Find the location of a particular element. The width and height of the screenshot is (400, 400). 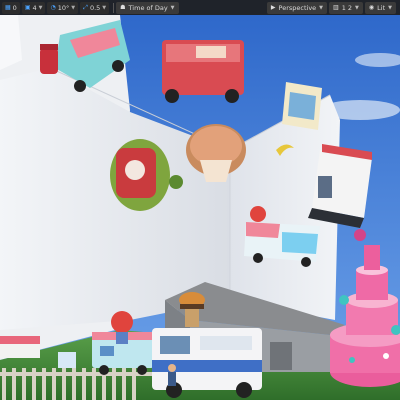

rotation-snap-value: 10° is located at coordinates (63, 7).